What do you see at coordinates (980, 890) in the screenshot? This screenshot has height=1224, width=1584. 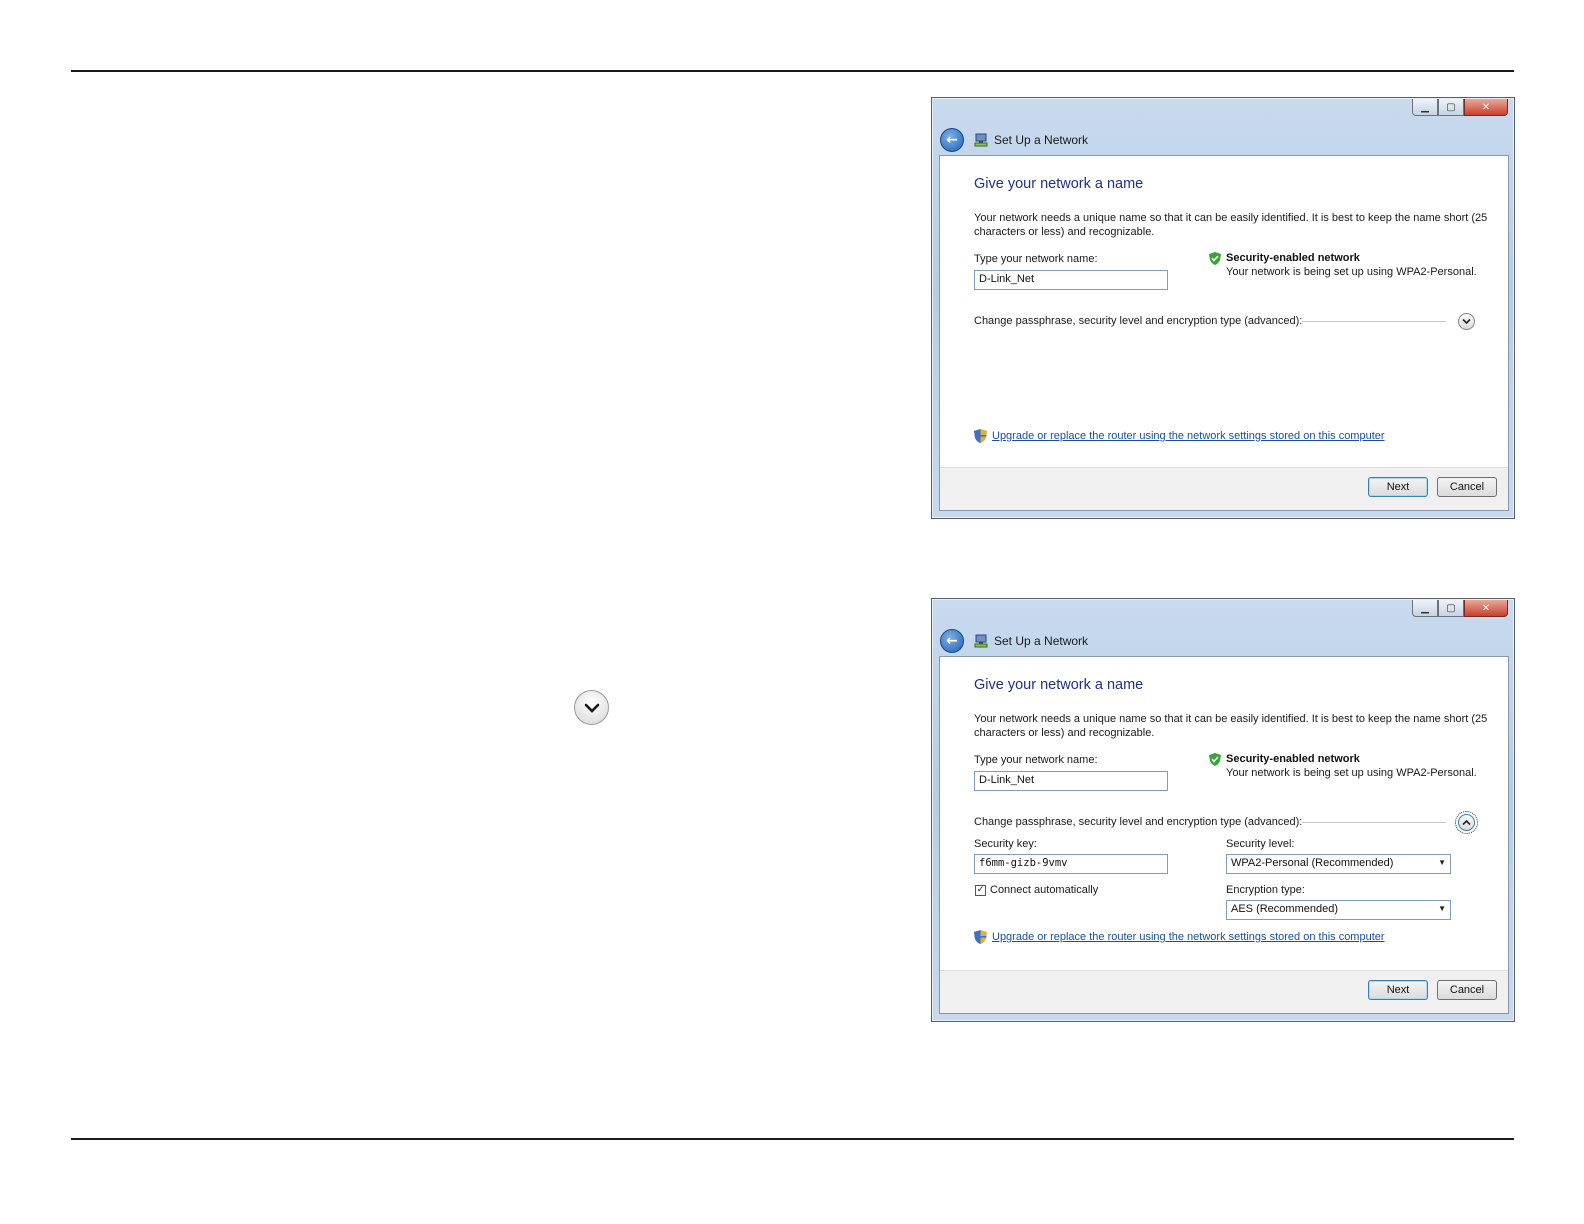 I see `connect-automatically-checkbox: ✓` at bounding box center [980, 890].